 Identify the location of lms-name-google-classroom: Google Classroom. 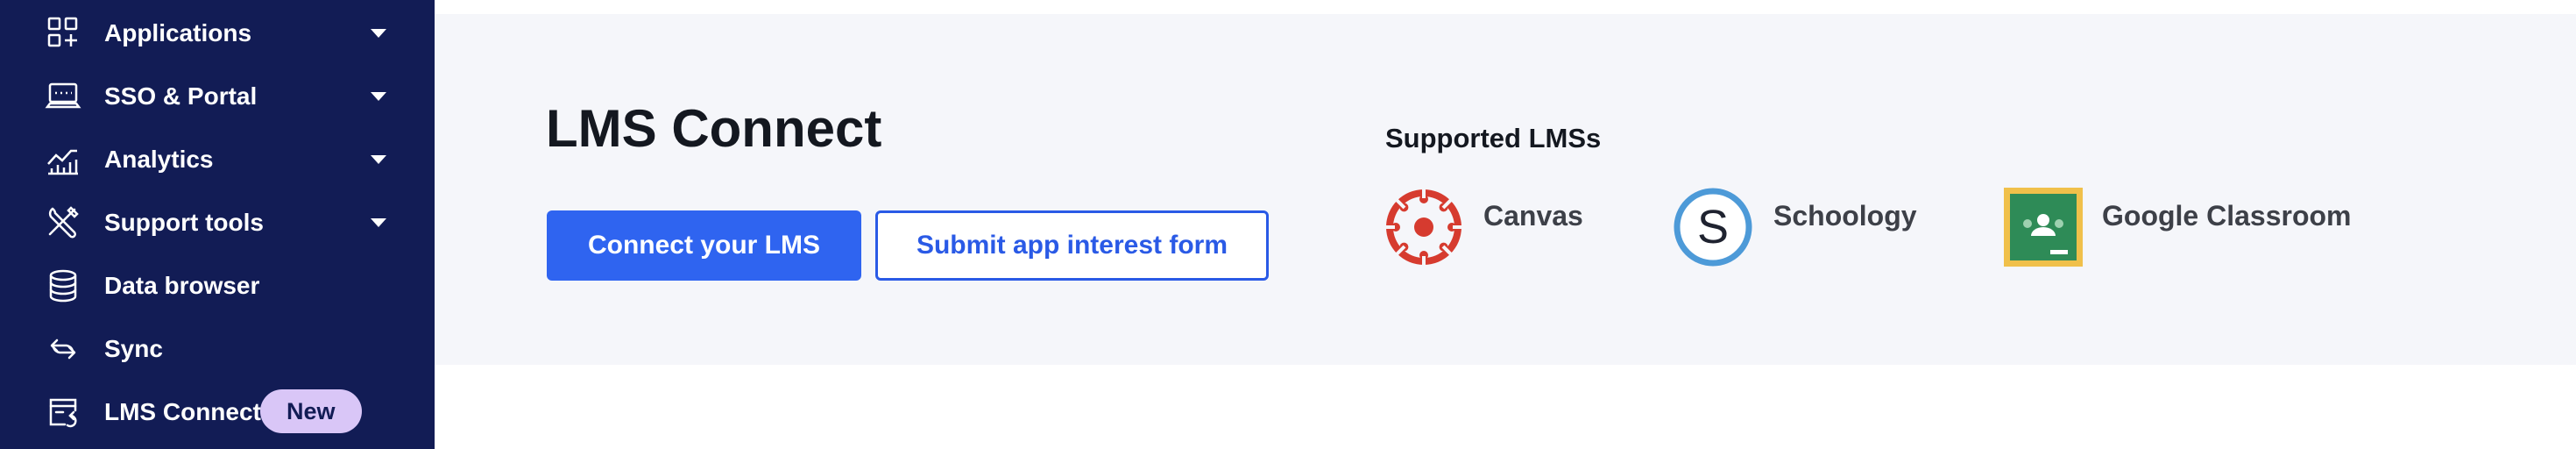
(2227, 216).